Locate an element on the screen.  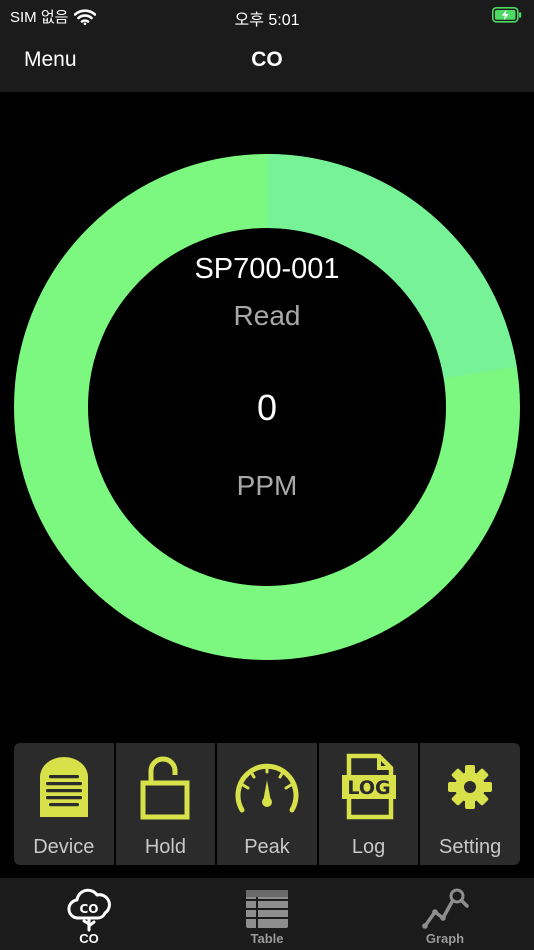
device-name: SP700-001 is located at coordinates (267, 269).